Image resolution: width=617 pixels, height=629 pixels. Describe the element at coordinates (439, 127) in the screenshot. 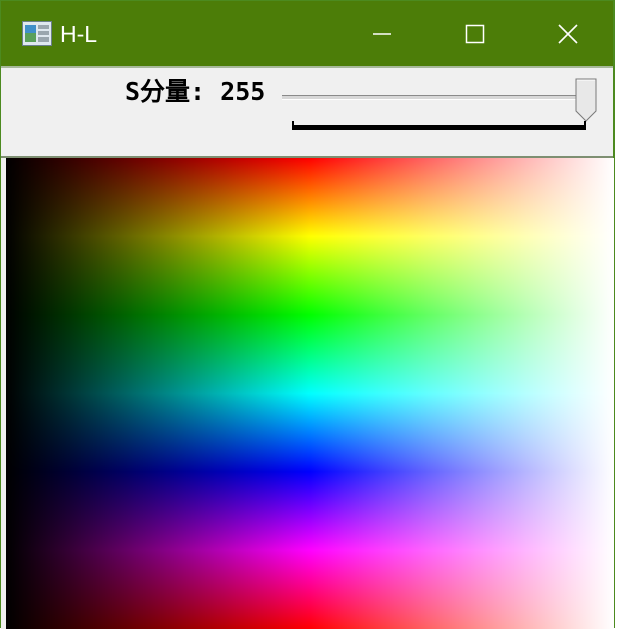

I see `slider-scale-bar` at that location.